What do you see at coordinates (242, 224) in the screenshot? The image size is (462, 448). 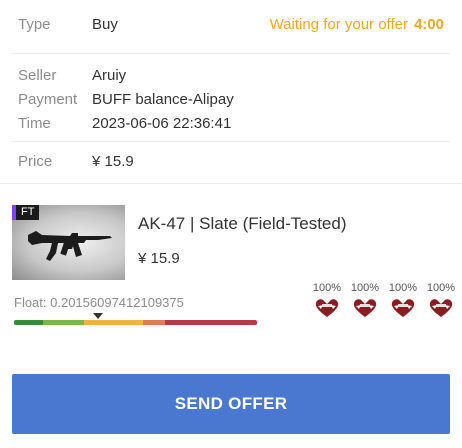 I see `item-name: AK-47 | Slate (Field-Tested)` at bounding box center [242, 224].